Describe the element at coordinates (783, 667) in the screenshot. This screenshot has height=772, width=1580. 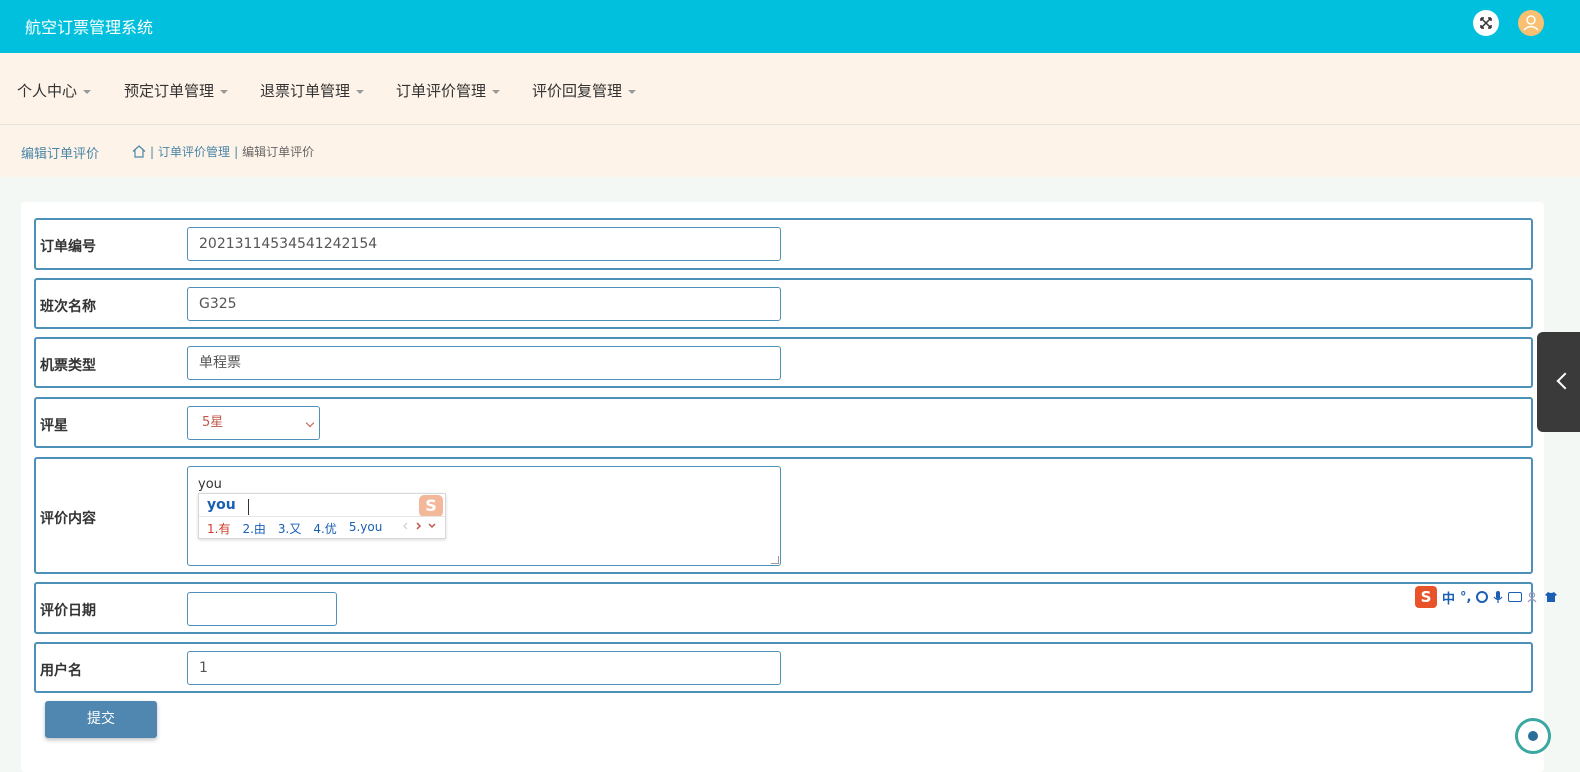
I see `form-row-username: 用户名 1` at that location.